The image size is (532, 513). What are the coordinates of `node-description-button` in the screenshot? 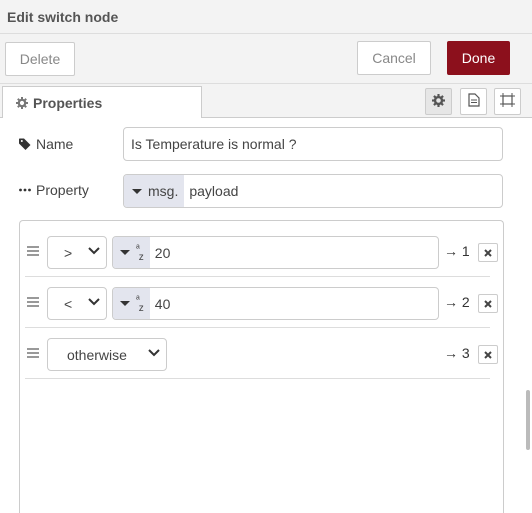 It's located at (473, 101).